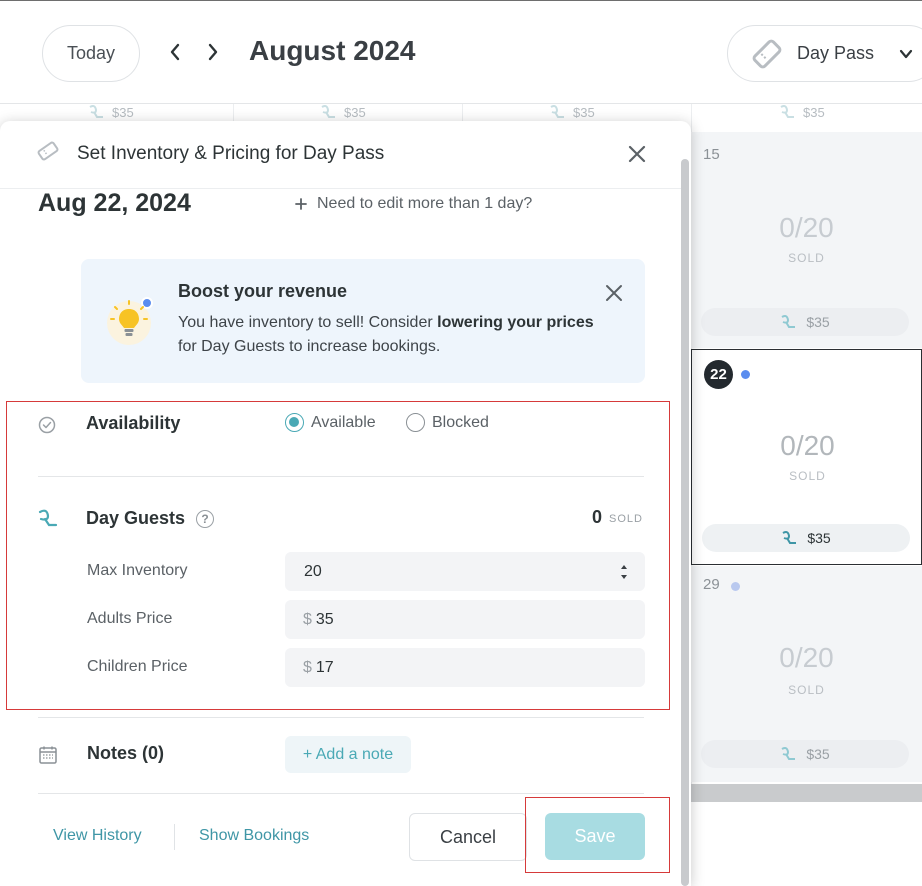 Image resolution: width=922 pixels, height=886 pixels. Describe the element at coordinates (626, 519) in the screenshot. I see `sold-label: SOLD` at that location.